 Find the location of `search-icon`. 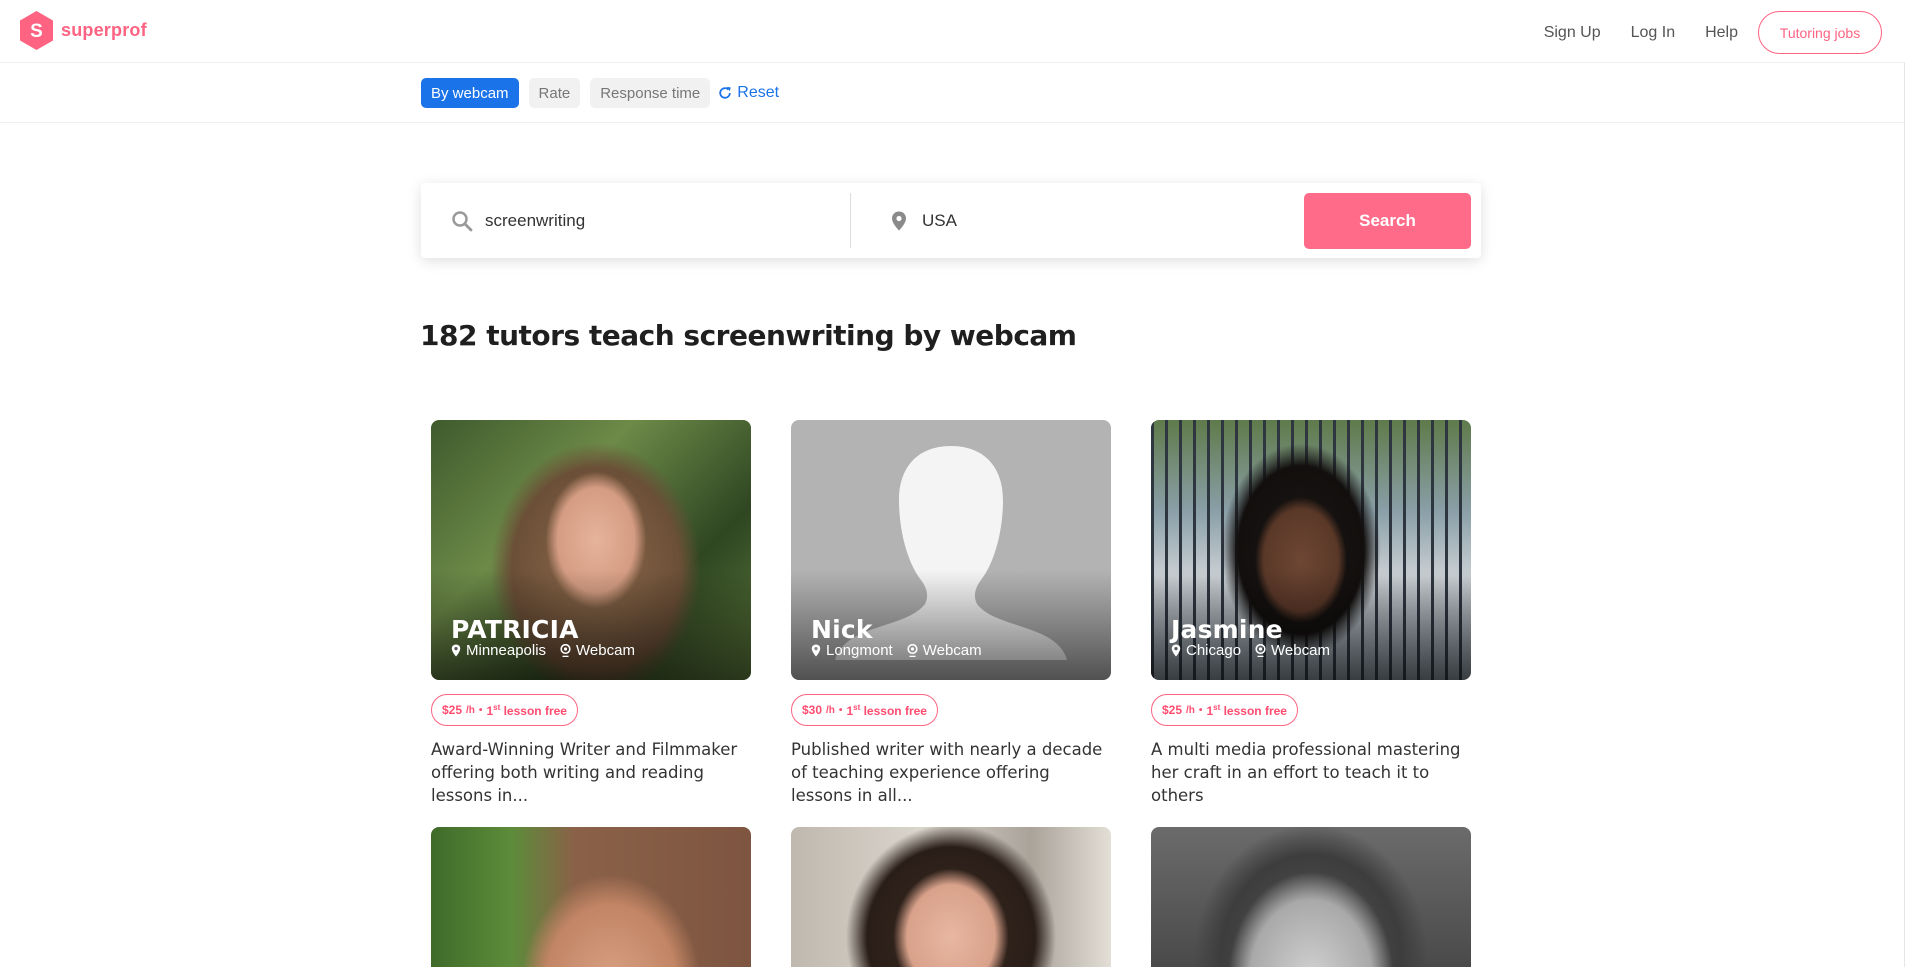

search-icon is located at coordinates (462, 220).